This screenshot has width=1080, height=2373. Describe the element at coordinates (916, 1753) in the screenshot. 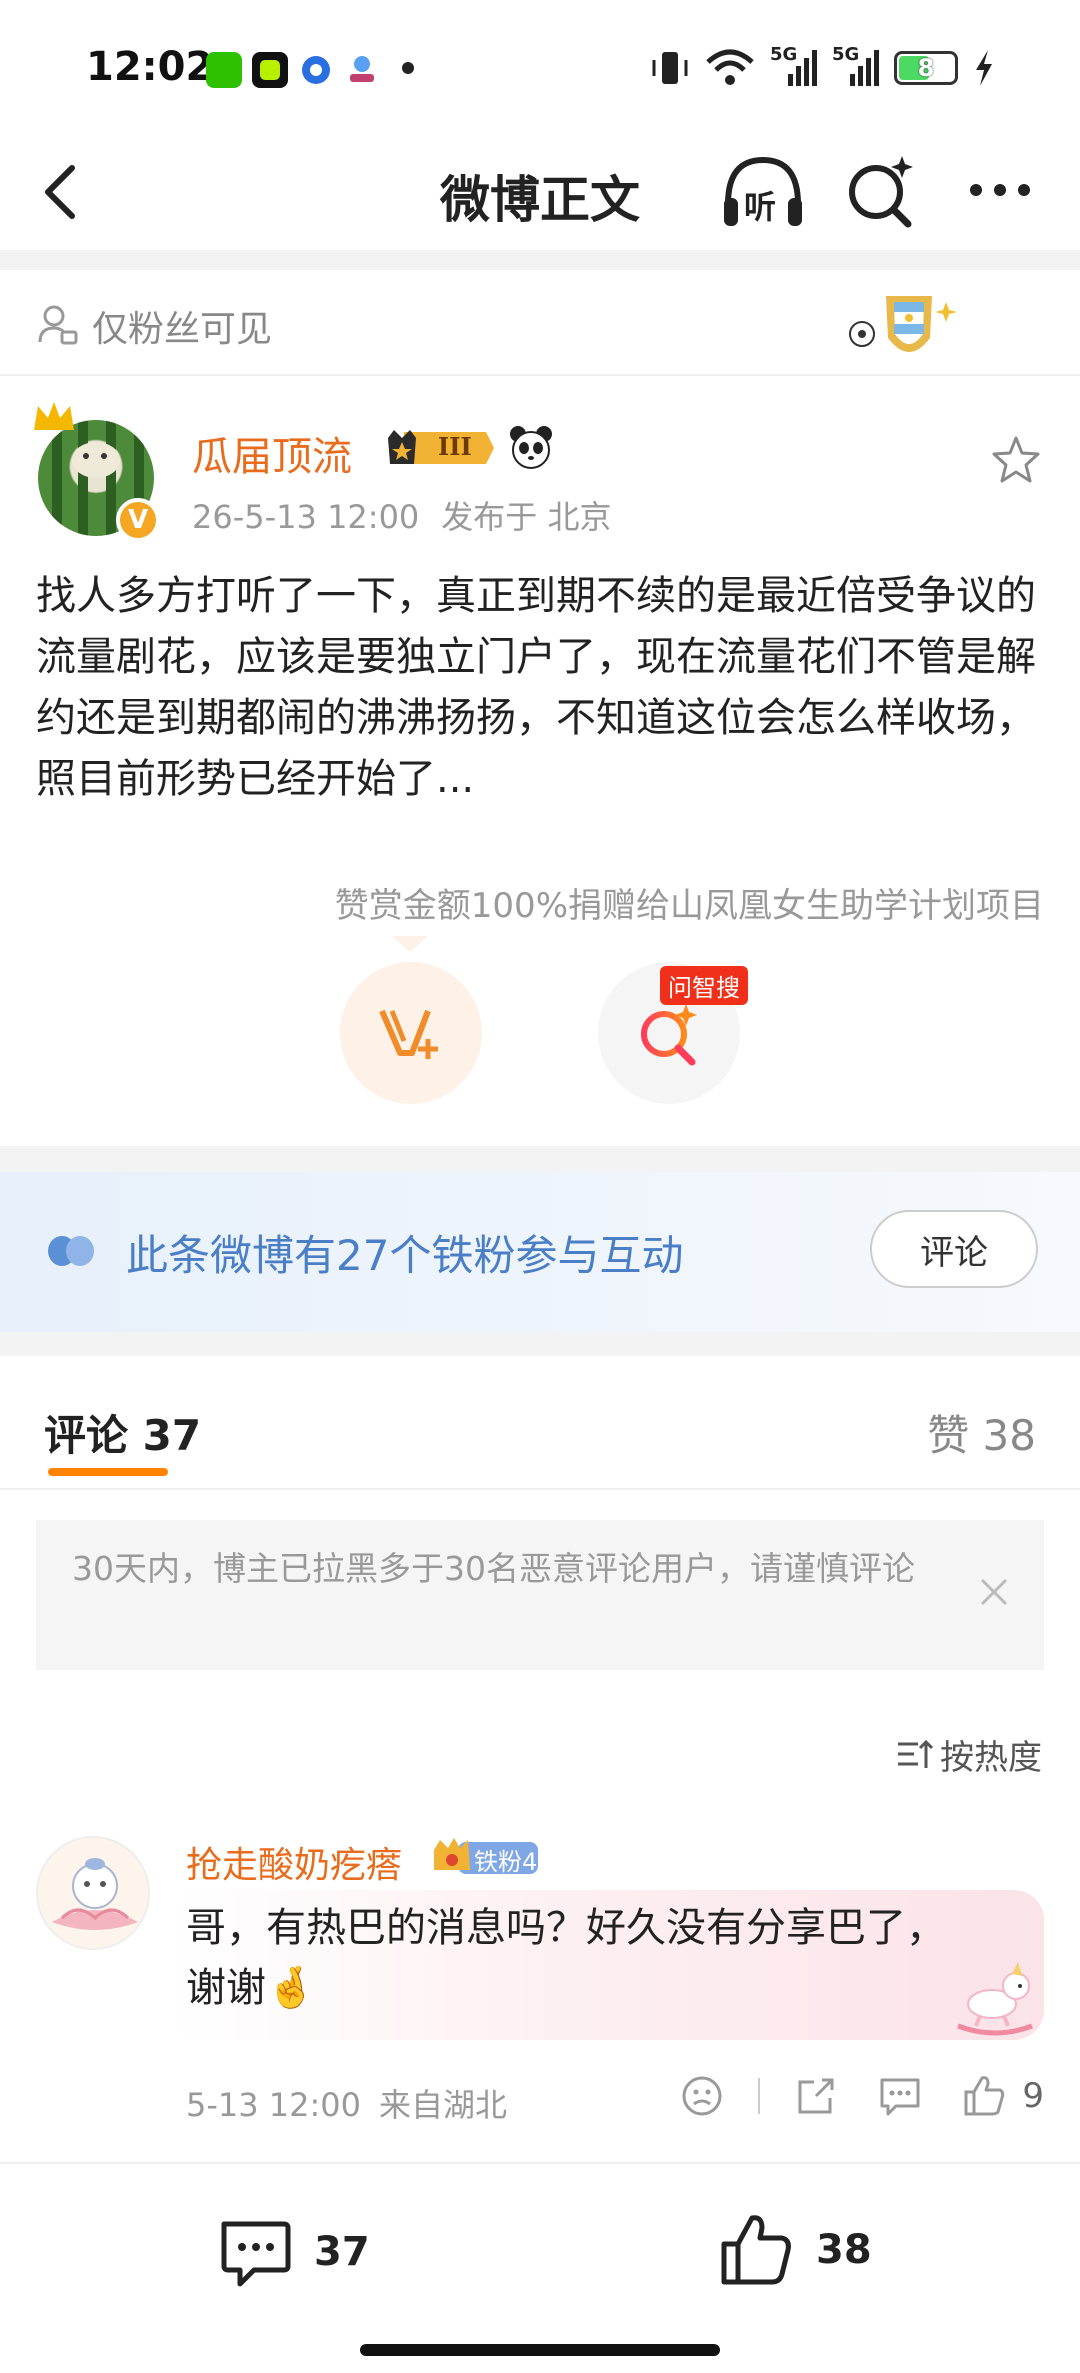

I see `sort-icon` at that location.